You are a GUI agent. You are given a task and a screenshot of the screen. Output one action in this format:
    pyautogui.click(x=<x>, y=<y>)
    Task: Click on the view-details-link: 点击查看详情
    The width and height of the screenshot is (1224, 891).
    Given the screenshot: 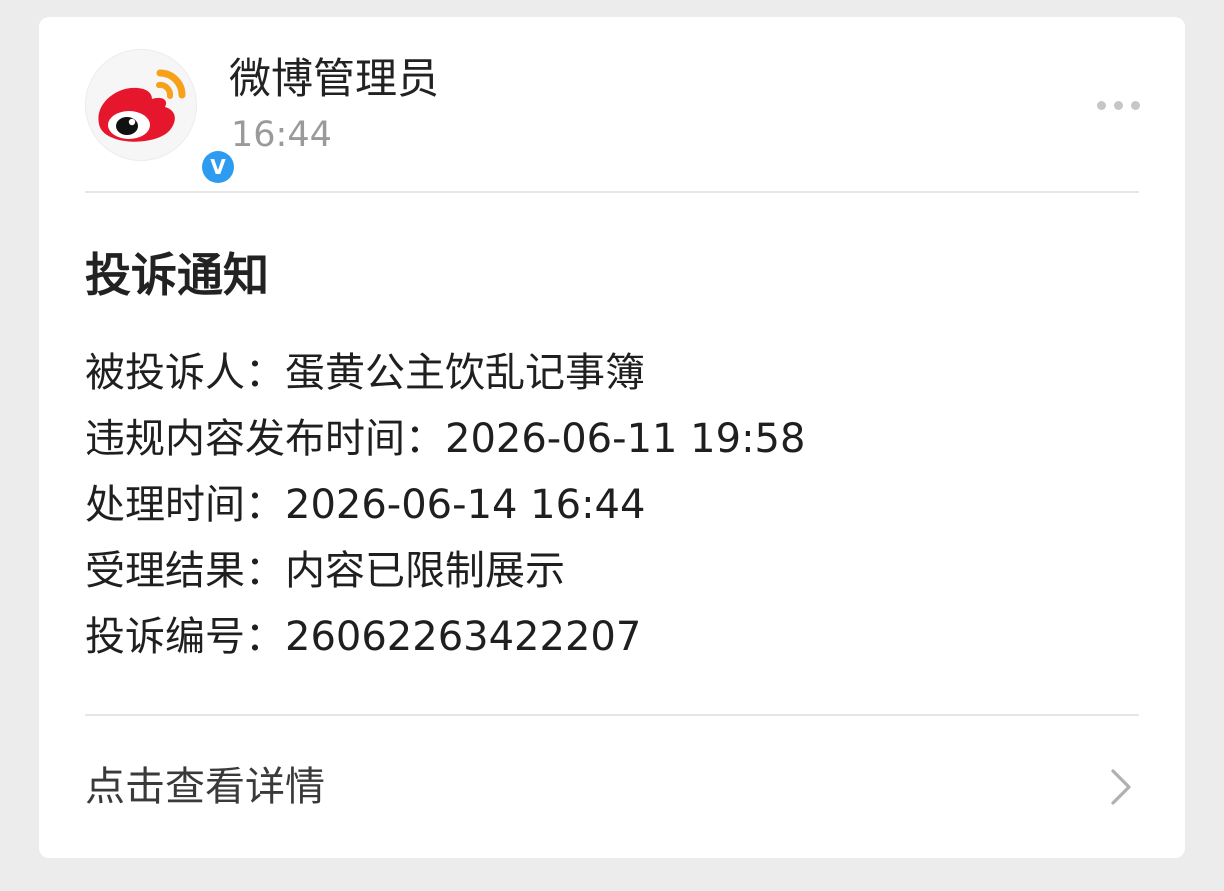 What is the action you would take?
    pyautogui.click(x=612, y=787)
    